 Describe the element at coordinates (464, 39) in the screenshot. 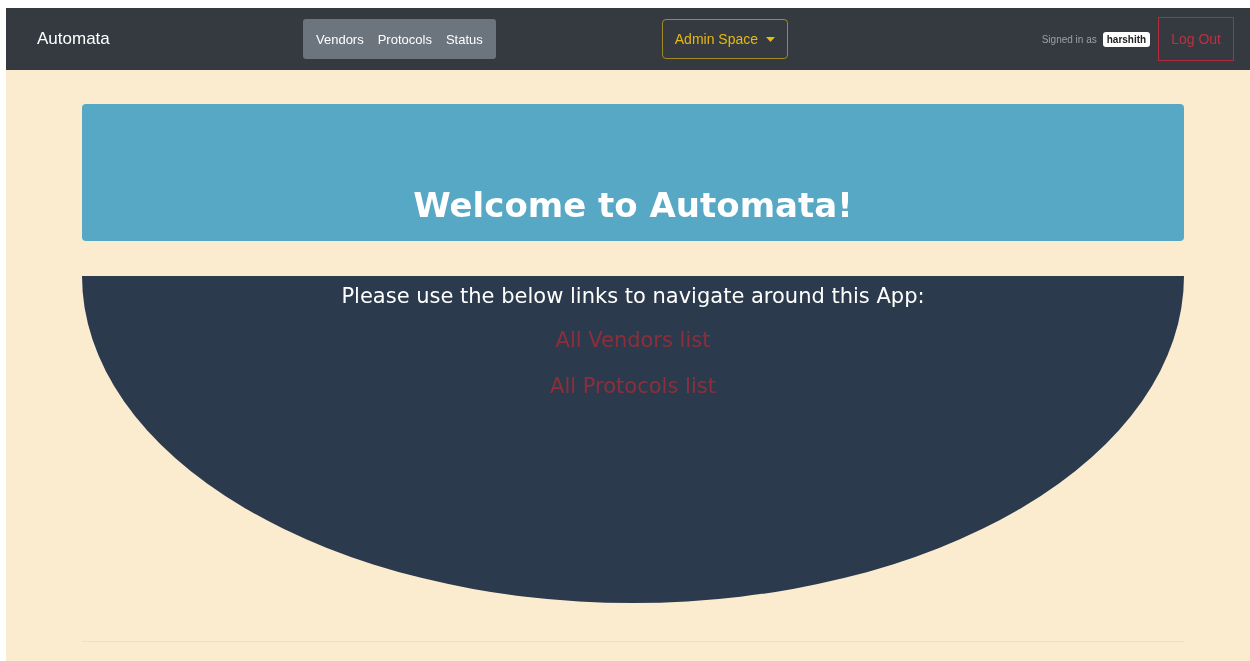

I see `nav-link: Status` at that location.